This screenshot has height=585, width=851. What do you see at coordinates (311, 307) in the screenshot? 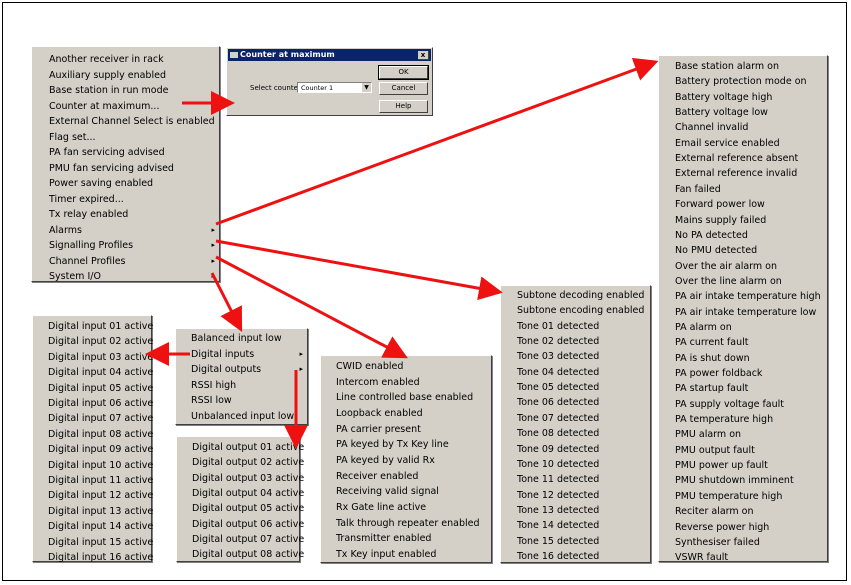
I see `arrow-to-channel` at bounding box center [311, 307].